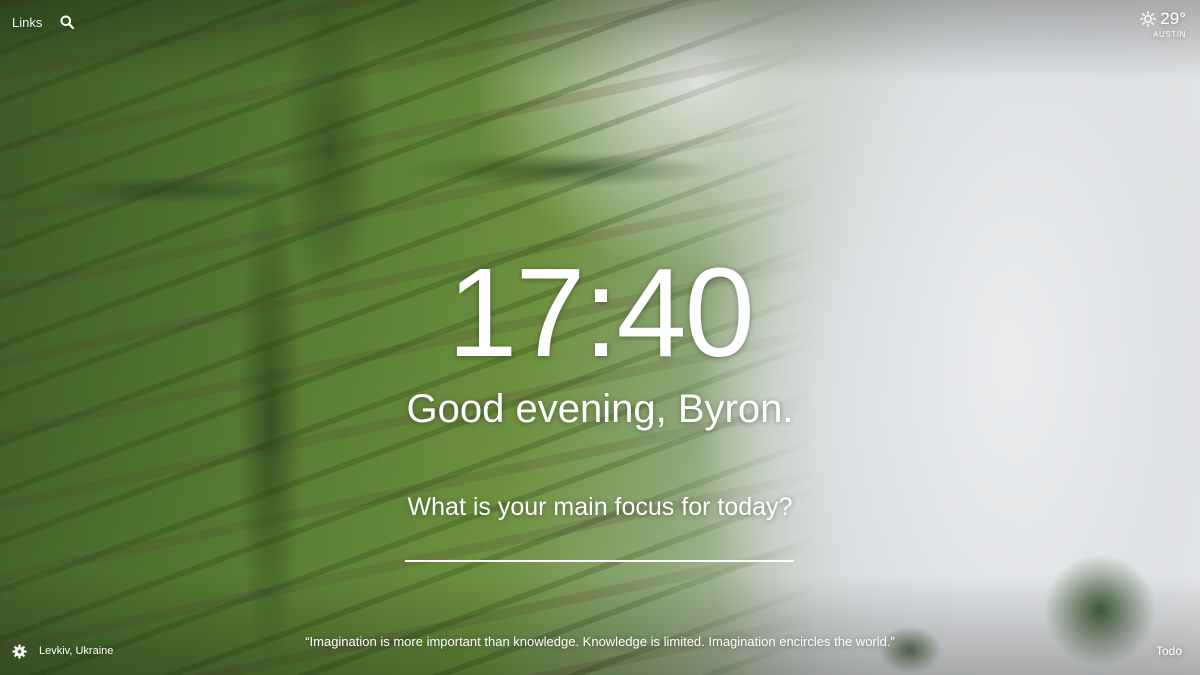  Describe the element at coordinates (19, 651) in the screenshot. I see `gear-icon` at that location.